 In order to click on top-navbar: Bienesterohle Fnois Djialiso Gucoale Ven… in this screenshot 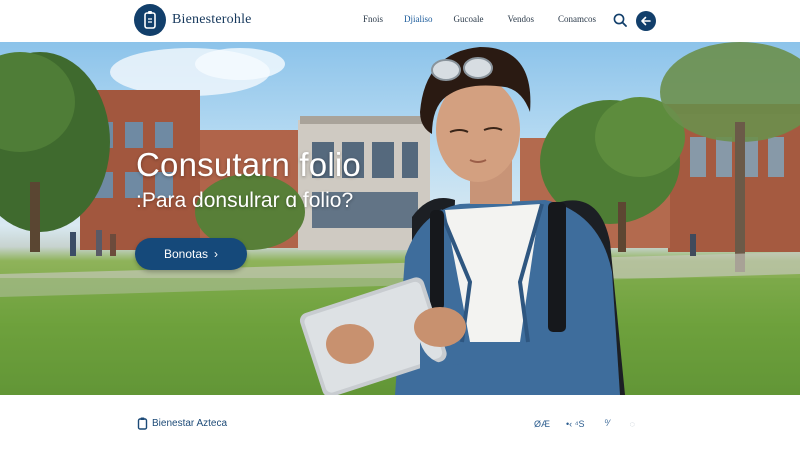, I will do `click(400, 21)`.